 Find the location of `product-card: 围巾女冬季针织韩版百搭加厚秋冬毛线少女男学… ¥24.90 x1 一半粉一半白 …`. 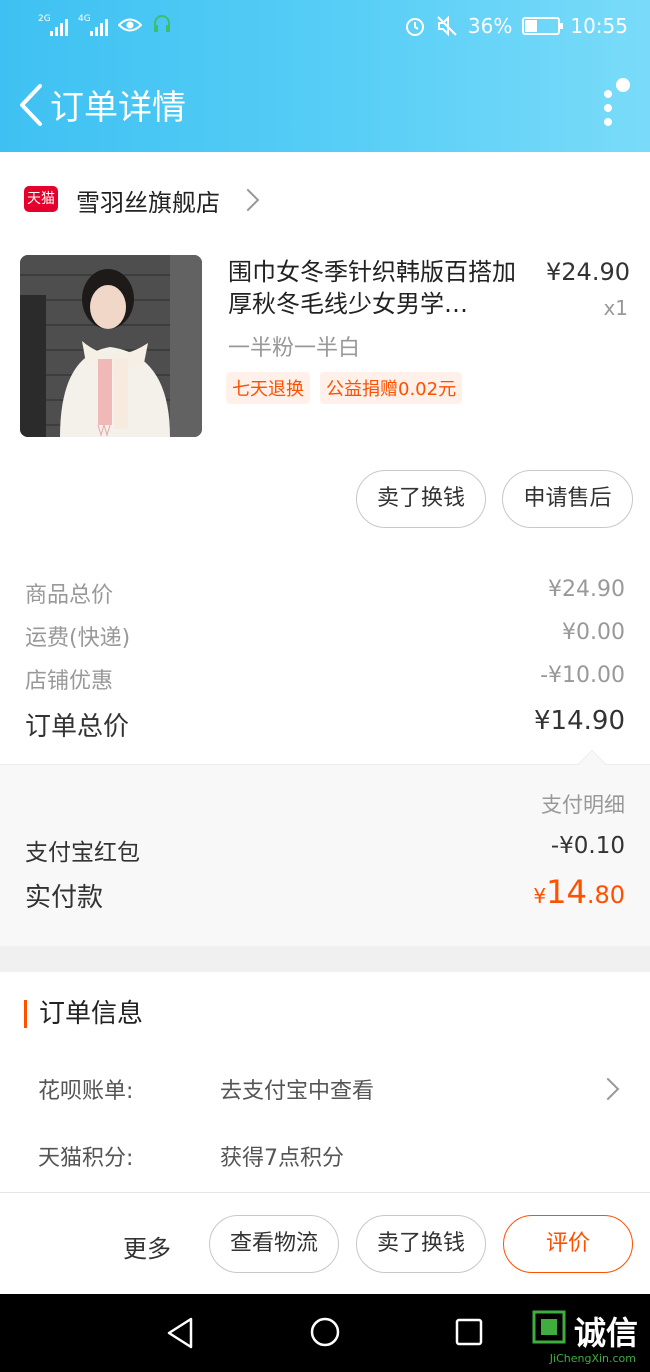

product-card: 围巾女冬季针织韩版百搭加厚秋冬毛线少女男学… ¥24.90 x1 一半粉一半白 … is located at coordinates (325, 350).